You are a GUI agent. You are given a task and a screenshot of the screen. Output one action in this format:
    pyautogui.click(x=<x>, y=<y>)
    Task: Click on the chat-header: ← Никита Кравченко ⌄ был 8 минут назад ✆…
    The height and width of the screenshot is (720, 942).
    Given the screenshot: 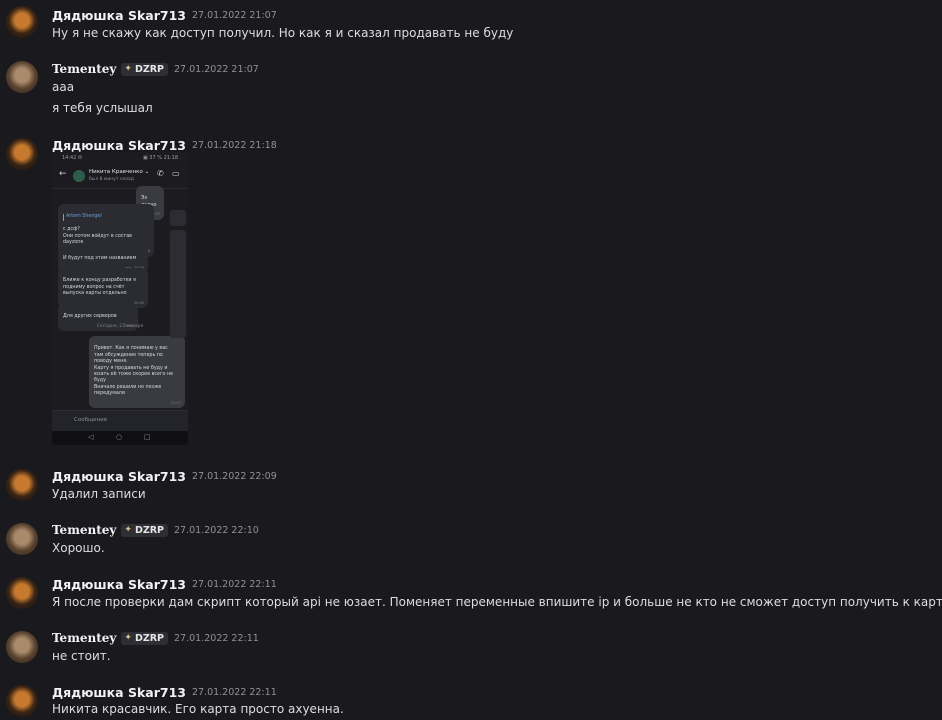 What is the action you would take?
    pyautogui.click(x=120, y=176)
    